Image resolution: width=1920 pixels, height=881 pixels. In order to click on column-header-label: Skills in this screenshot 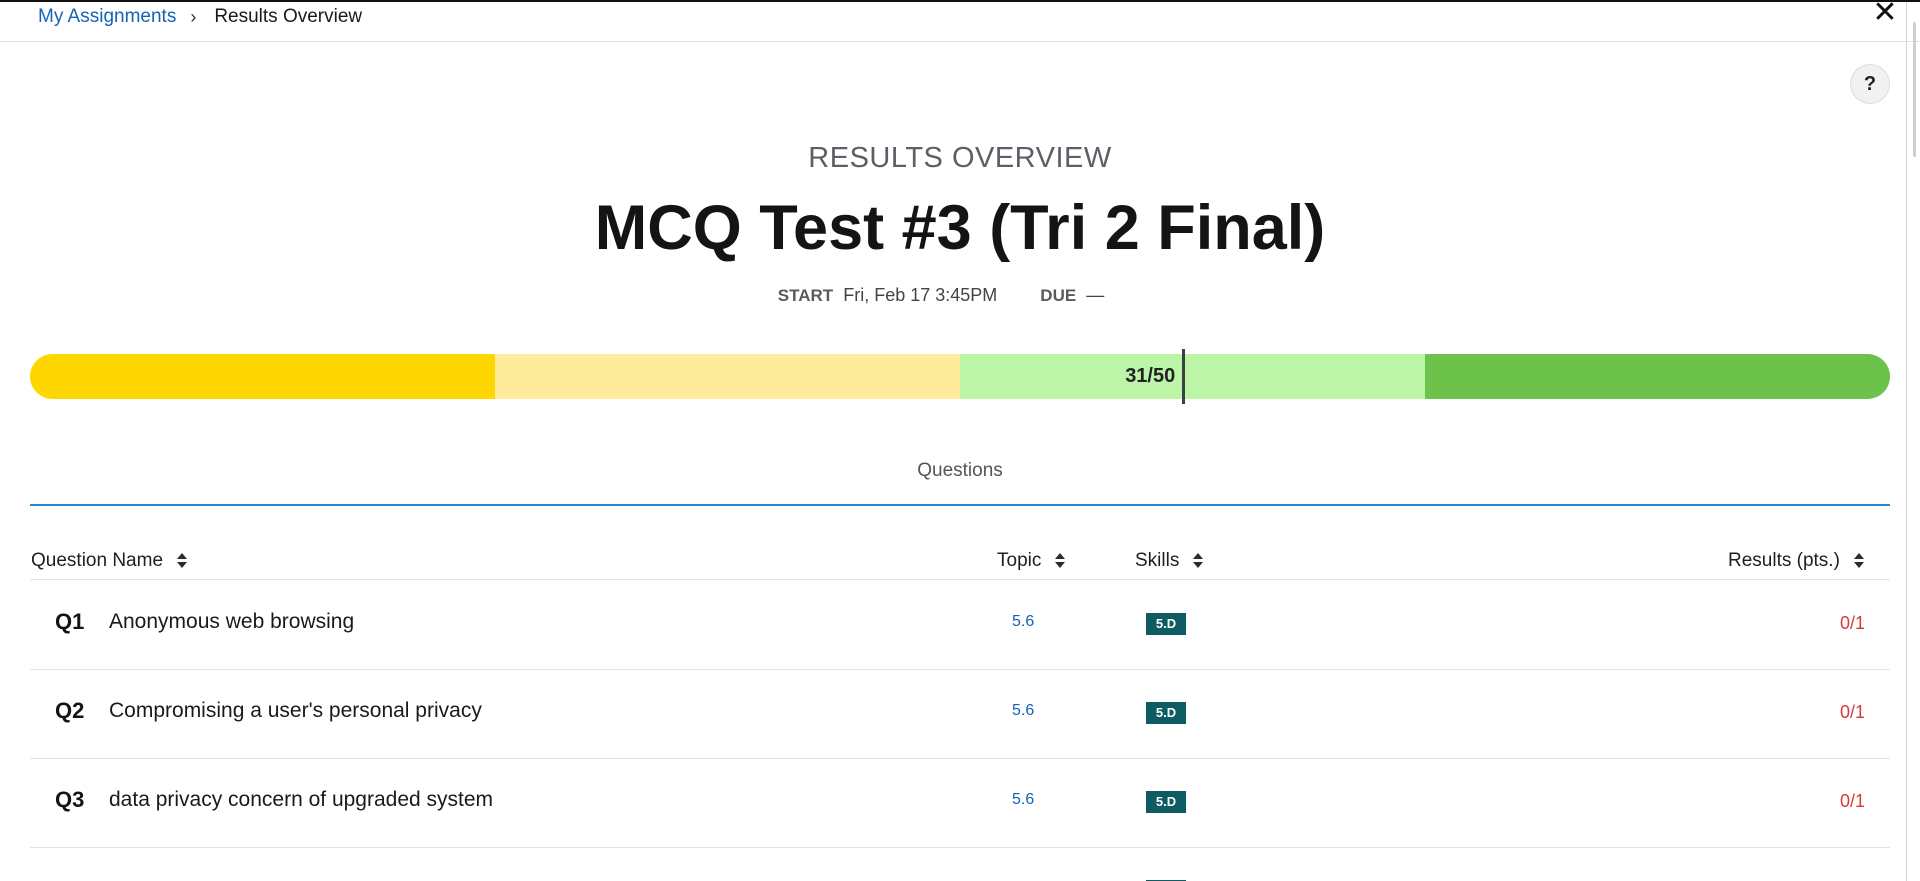, I will do `click(1157, 560)`.